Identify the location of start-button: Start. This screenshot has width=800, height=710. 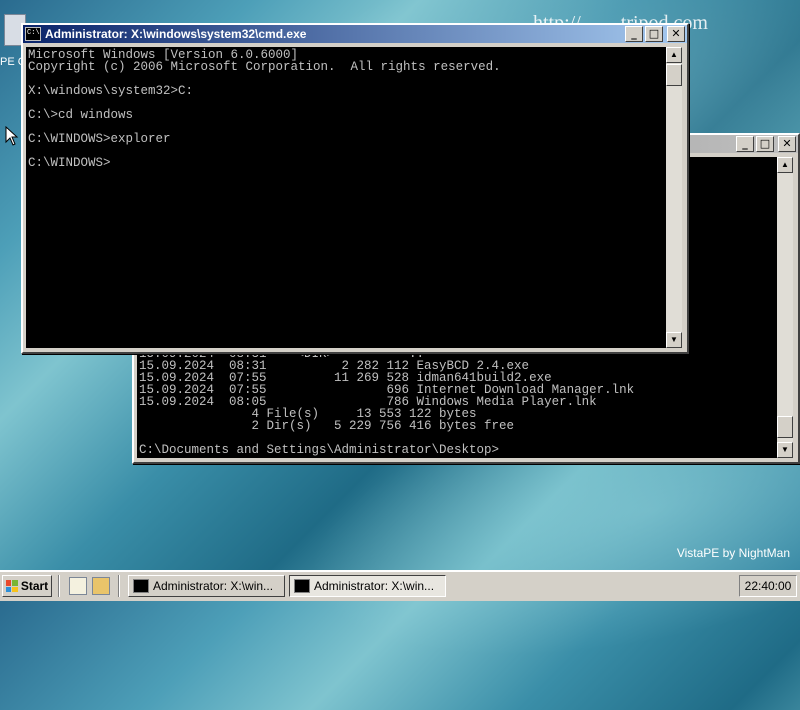
(27, 586).